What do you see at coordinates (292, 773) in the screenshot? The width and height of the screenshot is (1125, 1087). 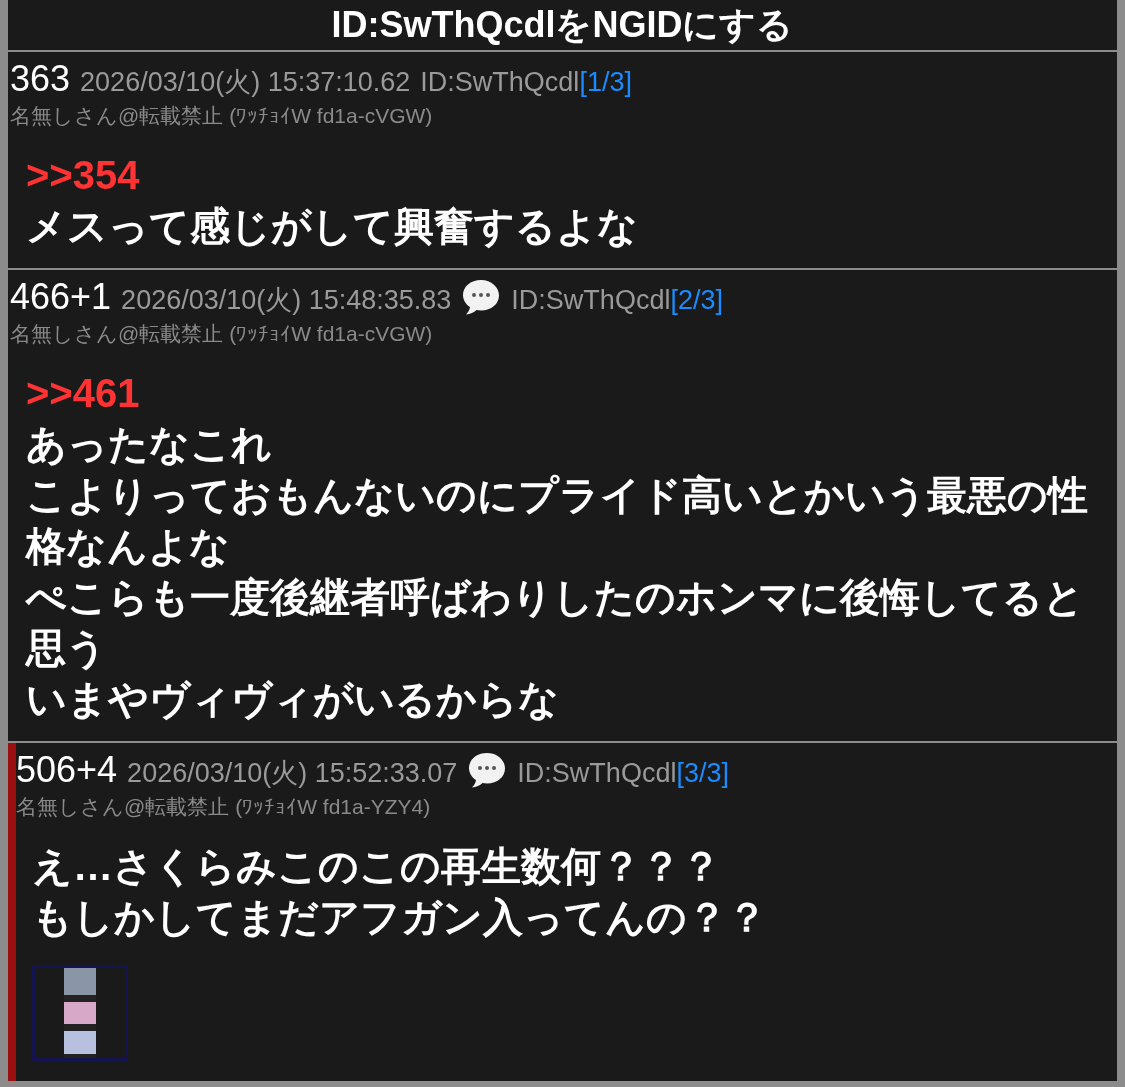 I see `post-datetime: 2026/03/10(火) 15:52:33.07` at bounding box center [292, 773].